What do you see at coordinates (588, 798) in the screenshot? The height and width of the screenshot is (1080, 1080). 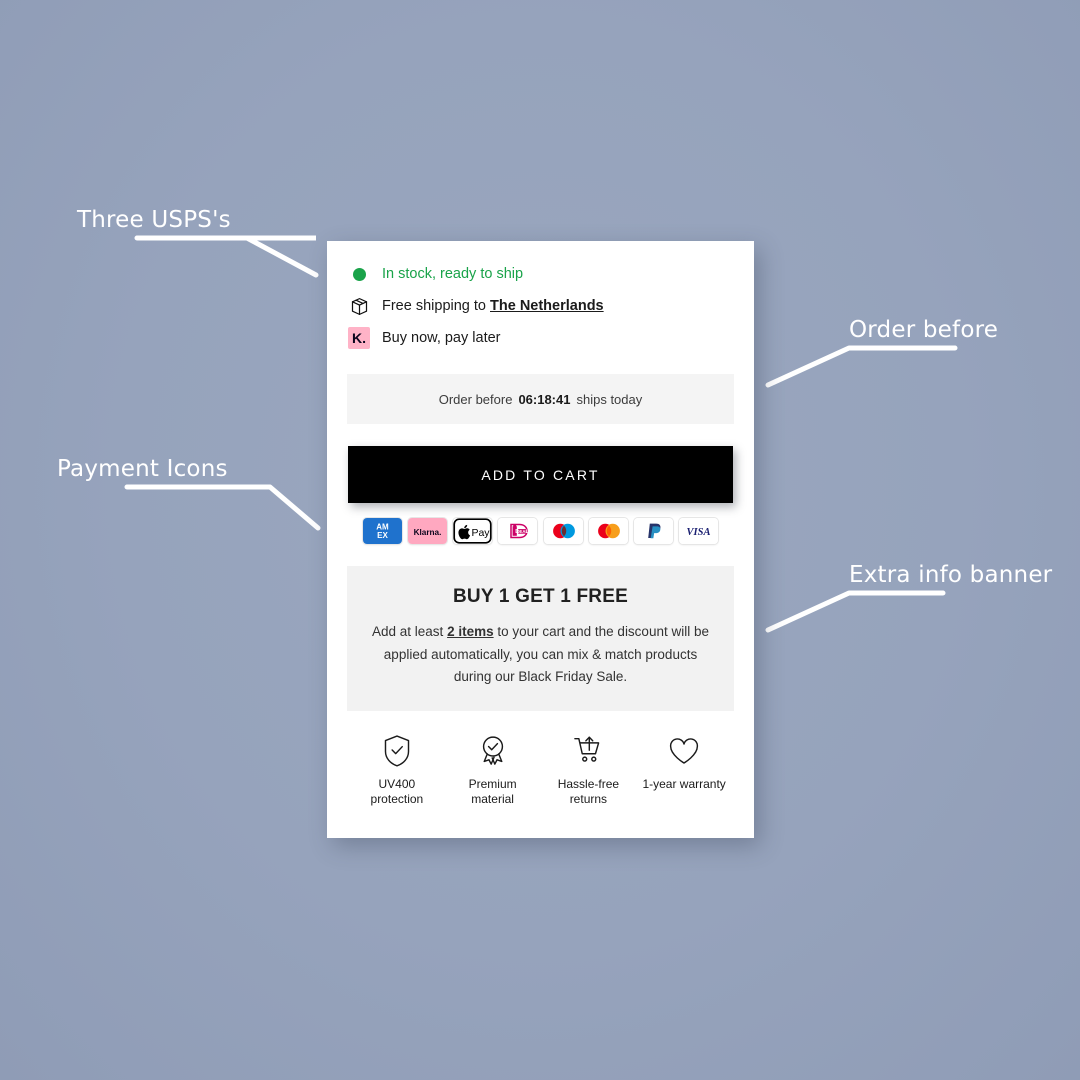 I see `trust-label-line2: returns` at bounding box center [588, 798].